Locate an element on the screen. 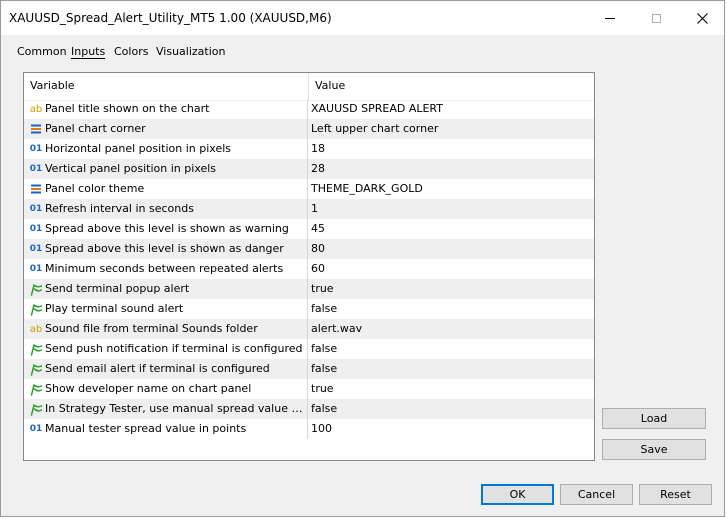 The image size is (727, 519). reset-button: Reset is located at coordinates (675, 494).